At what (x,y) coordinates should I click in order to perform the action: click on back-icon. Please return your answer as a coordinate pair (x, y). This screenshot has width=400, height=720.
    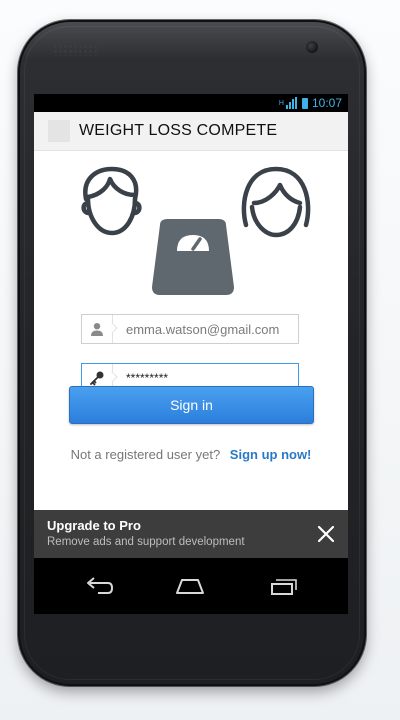
    Looking at the image, I should click on (99, 585).